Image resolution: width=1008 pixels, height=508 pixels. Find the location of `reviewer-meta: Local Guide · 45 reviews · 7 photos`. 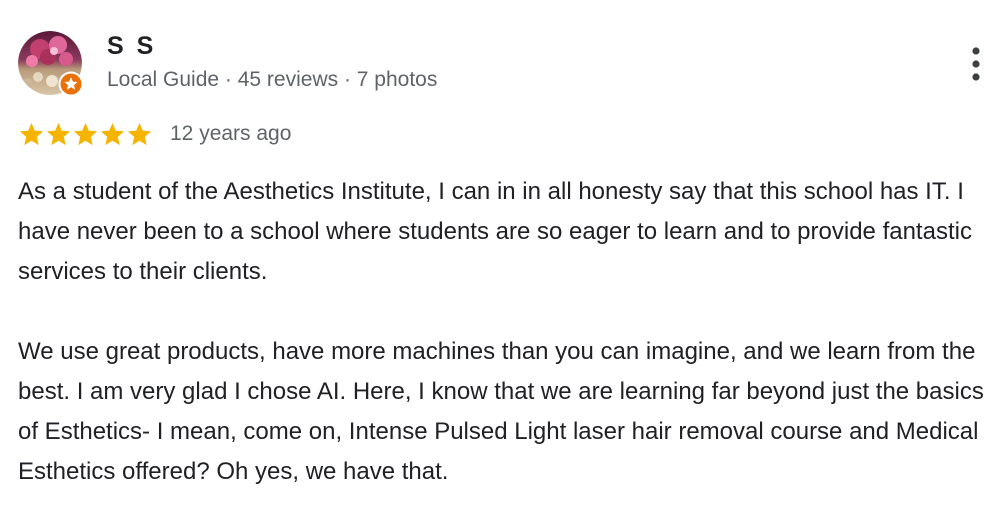

reviewer-meta: Local Guide · 45 reviews · 7 photos is located at coordinates (272, 79).